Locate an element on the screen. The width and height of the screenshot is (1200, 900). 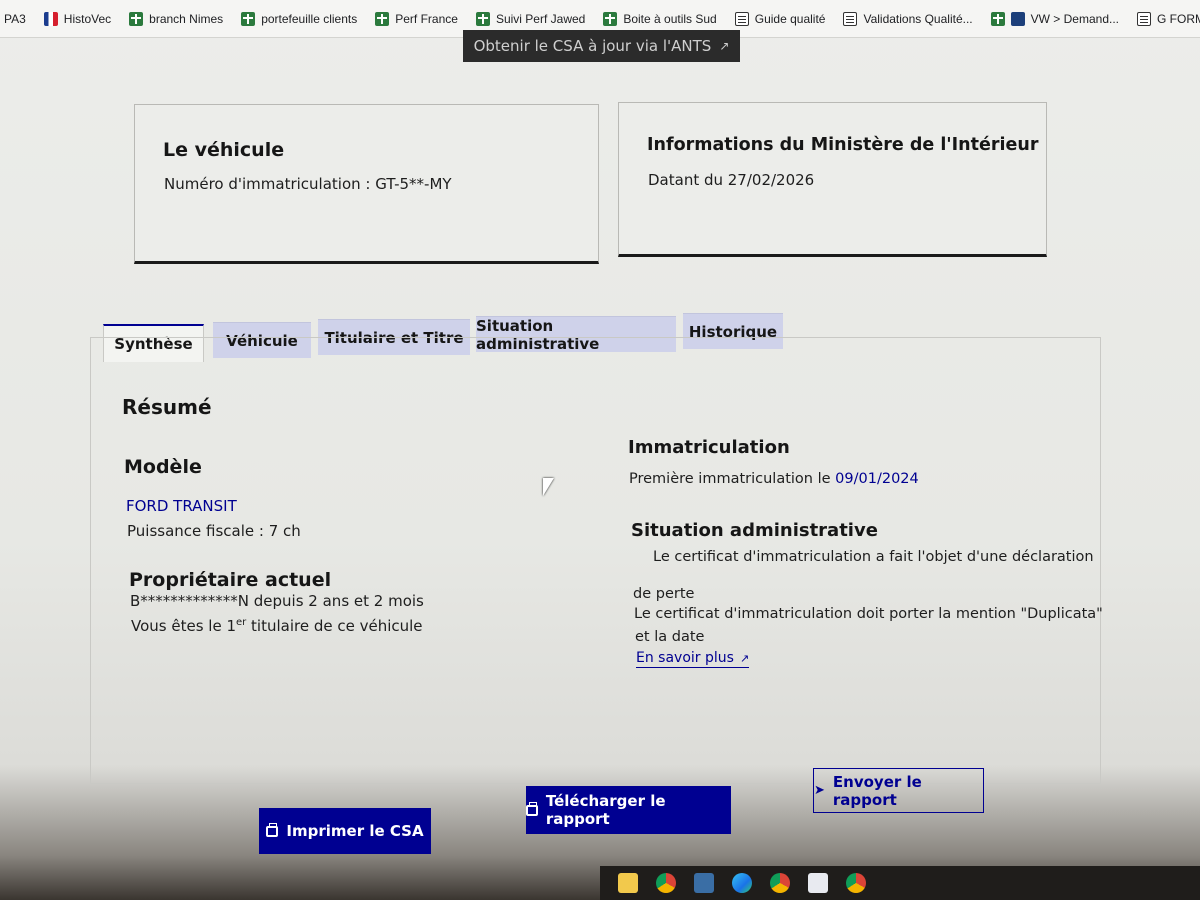
owner-first-b: titulaire de ce véhicule is located at coordinates (334, 626).